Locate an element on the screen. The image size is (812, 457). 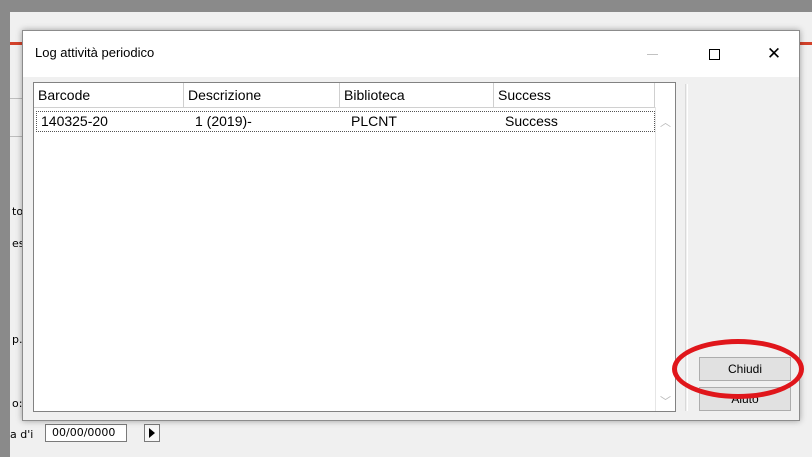
vertical-scrollbar: ︿ ﹀ is located at coordinates (665, 259).